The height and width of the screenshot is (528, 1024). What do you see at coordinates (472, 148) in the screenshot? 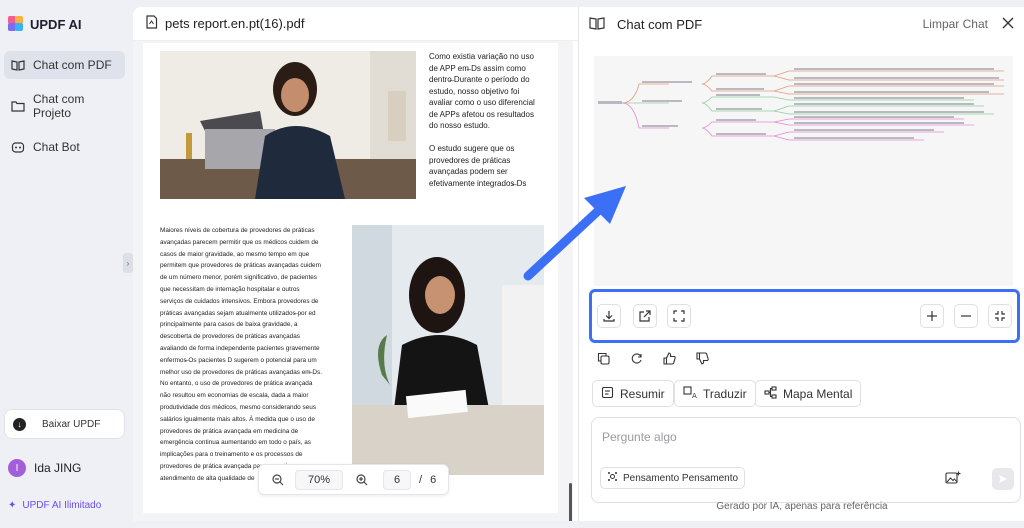
I see `pdf-text-line: O estudo sugere que os` at bounding box center [472, 148].